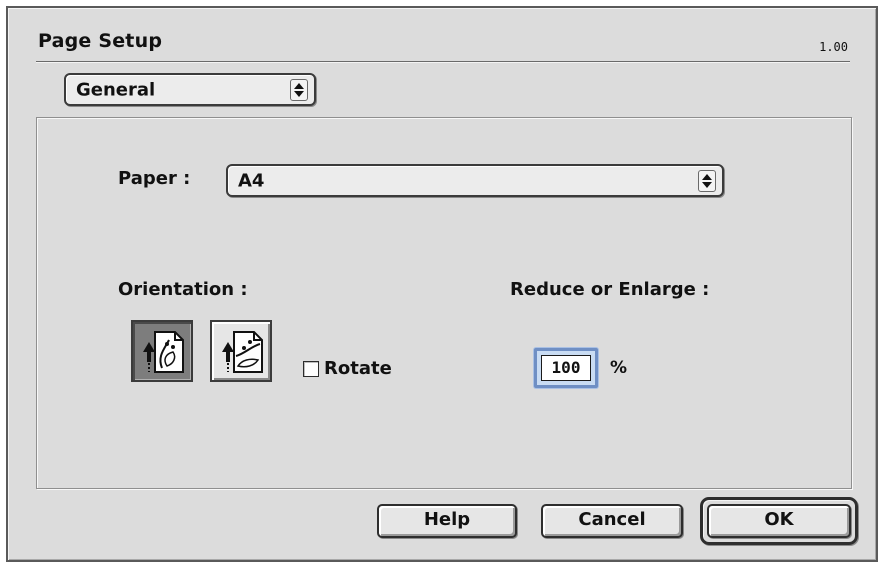  What do you see at coordinates (833, 47) in the screenshot?
I see `version-label: 1.00` at bounding box center [833, 47].